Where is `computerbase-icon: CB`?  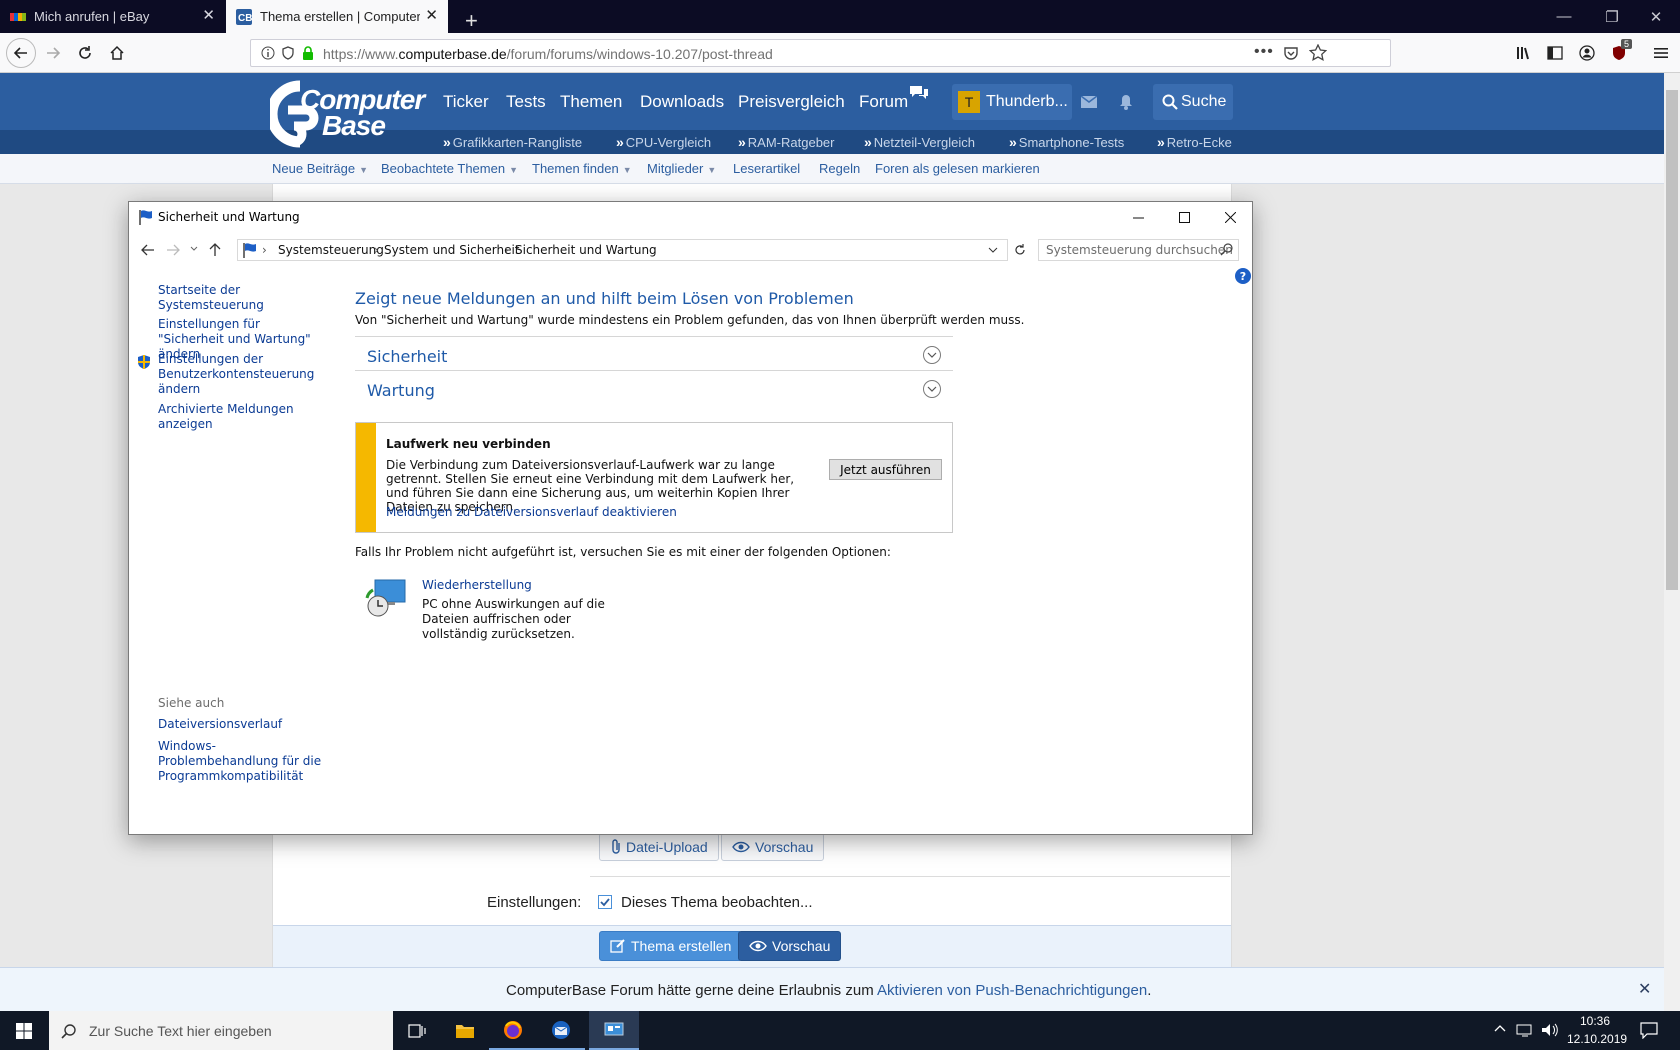
computerbase-icon: CB is located at coordinates (244, 16).